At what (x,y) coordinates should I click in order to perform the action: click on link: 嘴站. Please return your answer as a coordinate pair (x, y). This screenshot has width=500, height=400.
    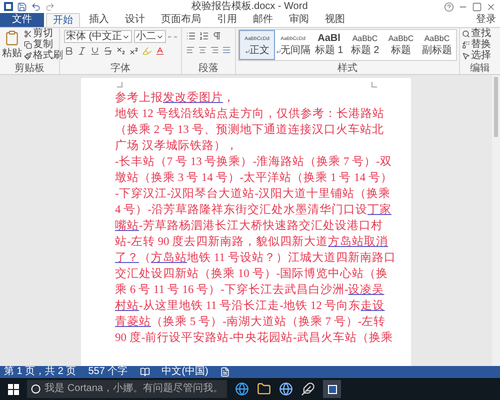
    Looking at the image, I should click on (127, 226).